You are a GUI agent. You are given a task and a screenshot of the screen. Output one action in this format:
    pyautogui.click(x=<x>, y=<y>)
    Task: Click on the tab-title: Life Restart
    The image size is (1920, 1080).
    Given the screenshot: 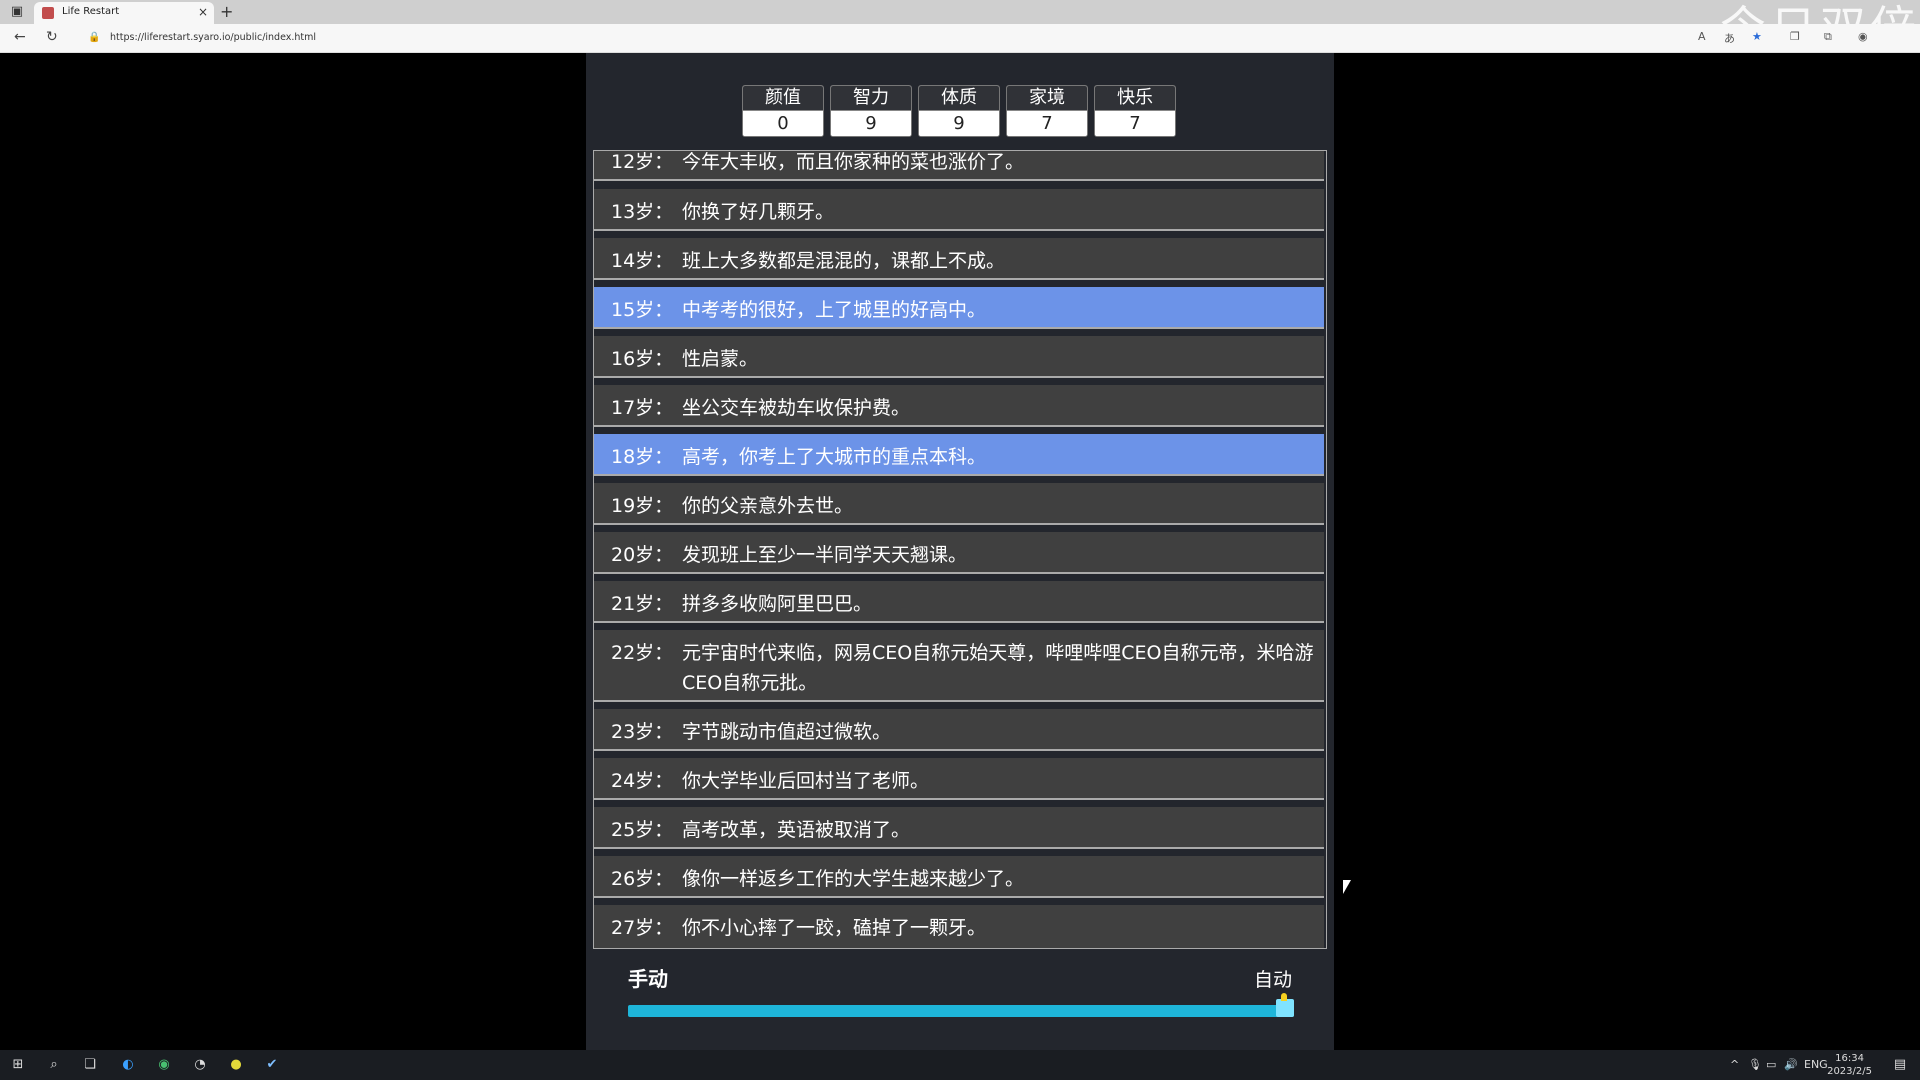 What is the action you would take?
    pyautogui.click(x=91, y=11)
    